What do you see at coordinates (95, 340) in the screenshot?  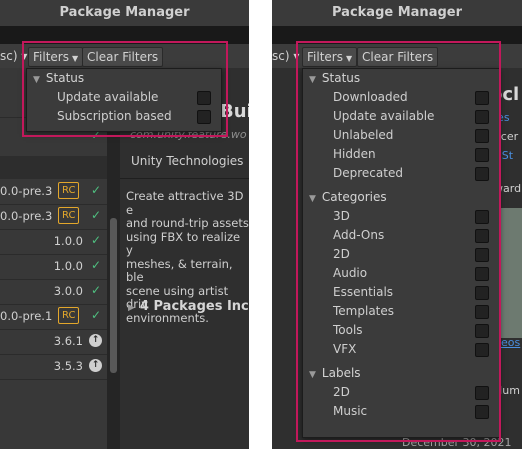 I see `update-available-icon: ↑` at bounding box center [95, 340].